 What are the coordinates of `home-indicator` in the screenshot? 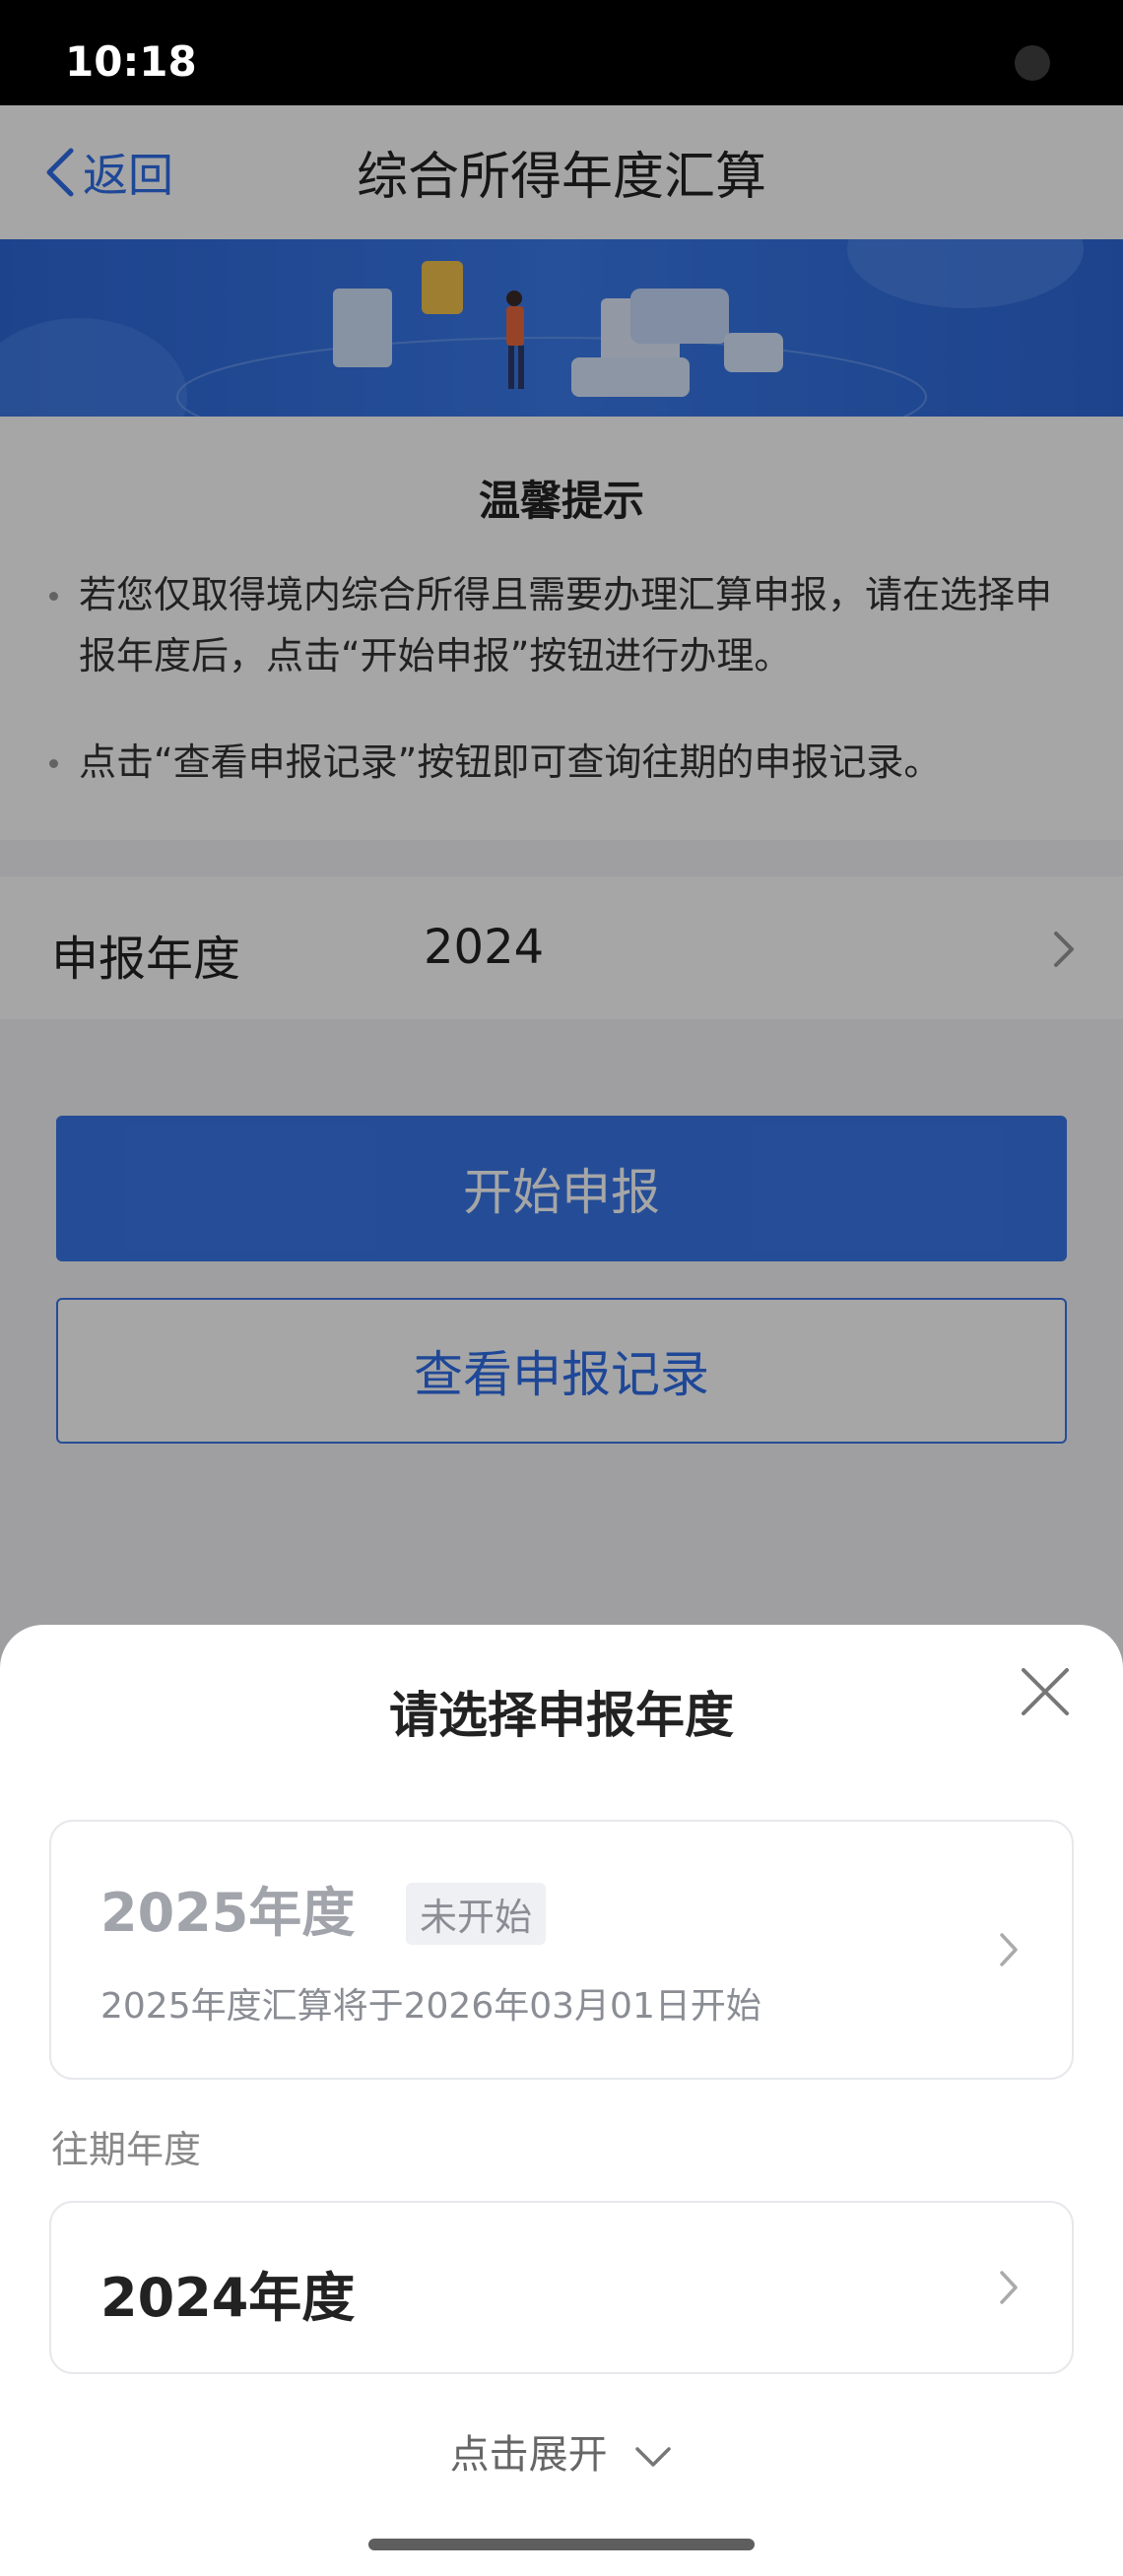 It's located at (561, 2544).